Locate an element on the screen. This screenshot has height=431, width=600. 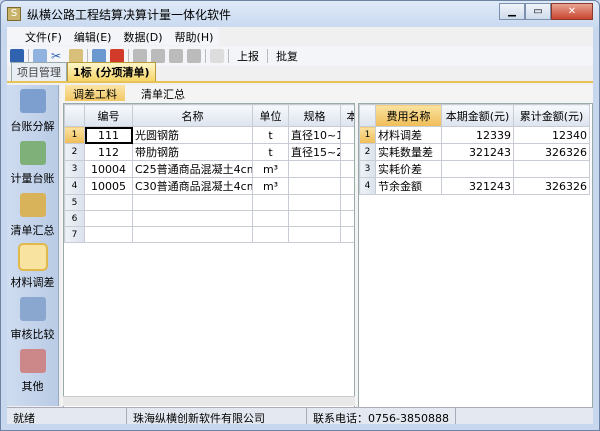
table-cell: 节余金额 is located at coordinates (408, 186).